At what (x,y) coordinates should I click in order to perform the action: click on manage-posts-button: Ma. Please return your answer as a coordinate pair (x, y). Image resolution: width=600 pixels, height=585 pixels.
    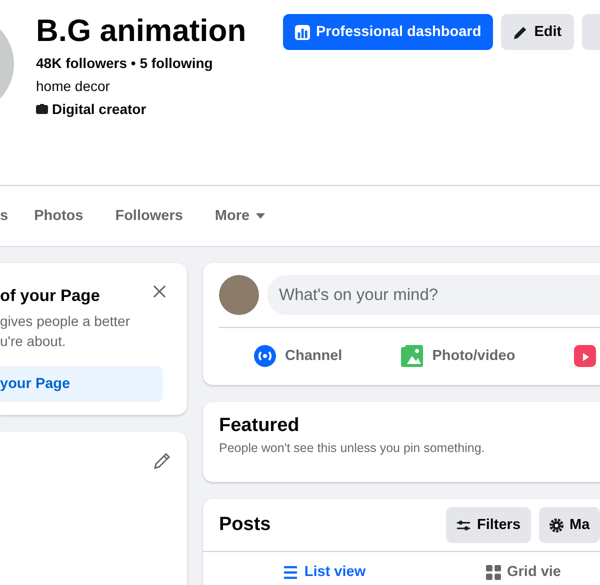
    Looking at the image, I should click on (569, 525).